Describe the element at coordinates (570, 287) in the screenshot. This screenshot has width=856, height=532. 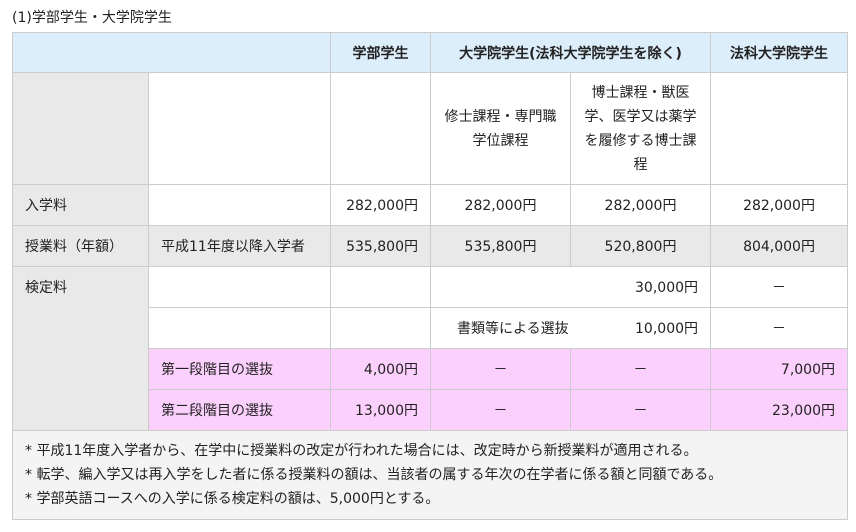
I see `exam-general-grad: 30,000円` at that location.